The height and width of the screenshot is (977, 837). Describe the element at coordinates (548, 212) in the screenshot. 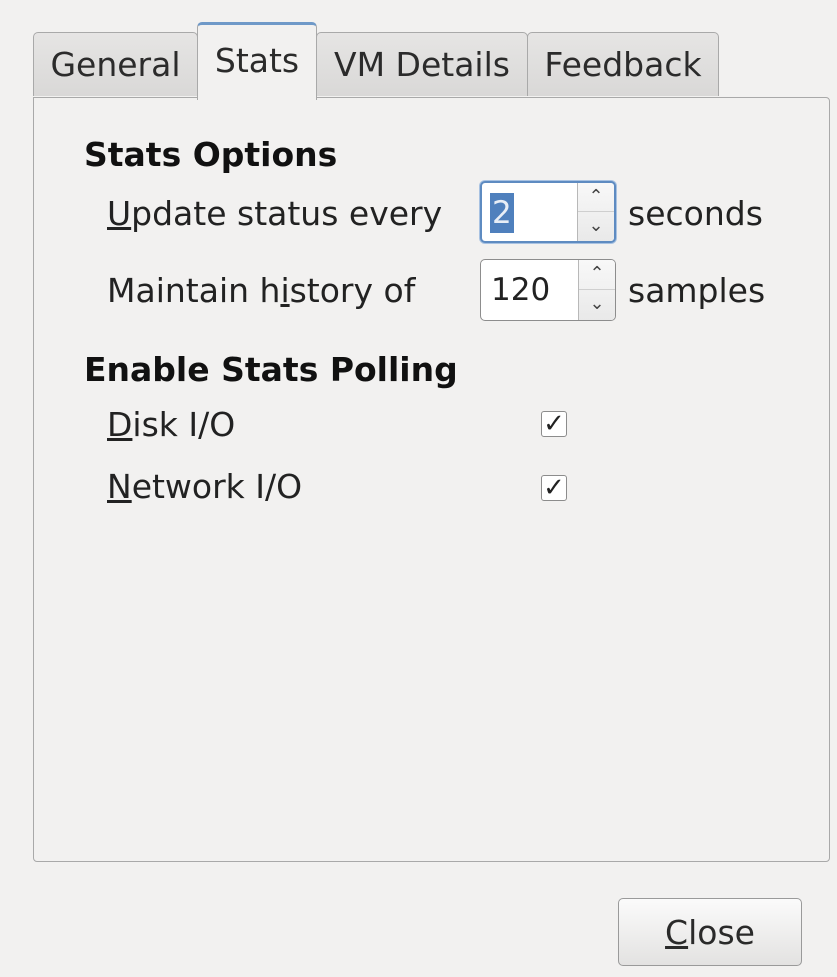

I see `update-interval-spinbox: 2 ⌃ ⌄` at that location.